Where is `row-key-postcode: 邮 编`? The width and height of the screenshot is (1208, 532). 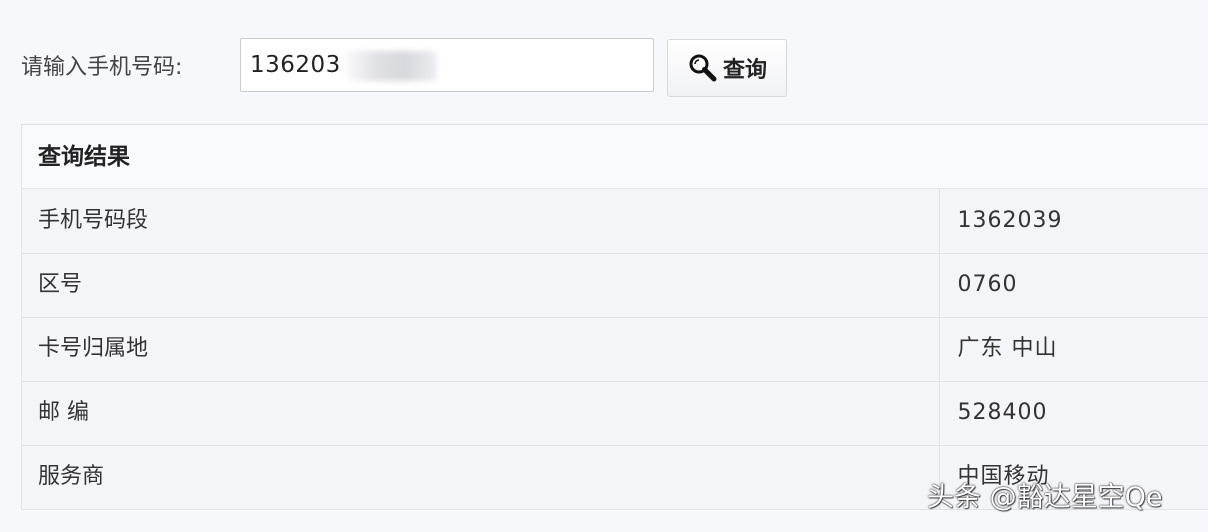
row-key-postcode: 邮 编 is located at coordinates (481, 413).